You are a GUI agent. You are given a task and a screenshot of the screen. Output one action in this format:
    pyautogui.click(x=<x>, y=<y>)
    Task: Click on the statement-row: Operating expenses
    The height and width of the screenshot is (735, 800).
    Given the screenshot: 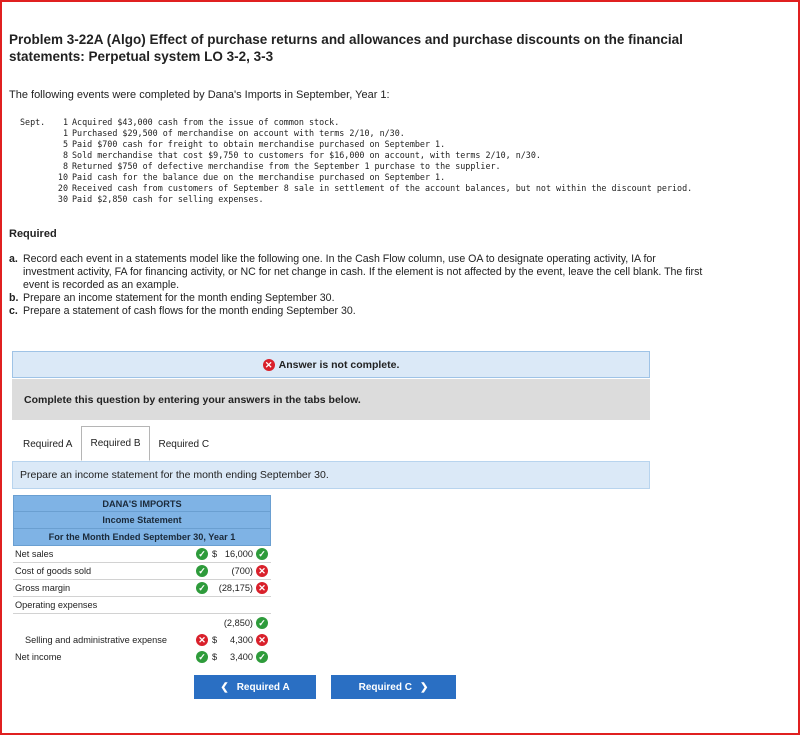 What is the action you would take?
    pyautogui.click(x=142, y=605)
    